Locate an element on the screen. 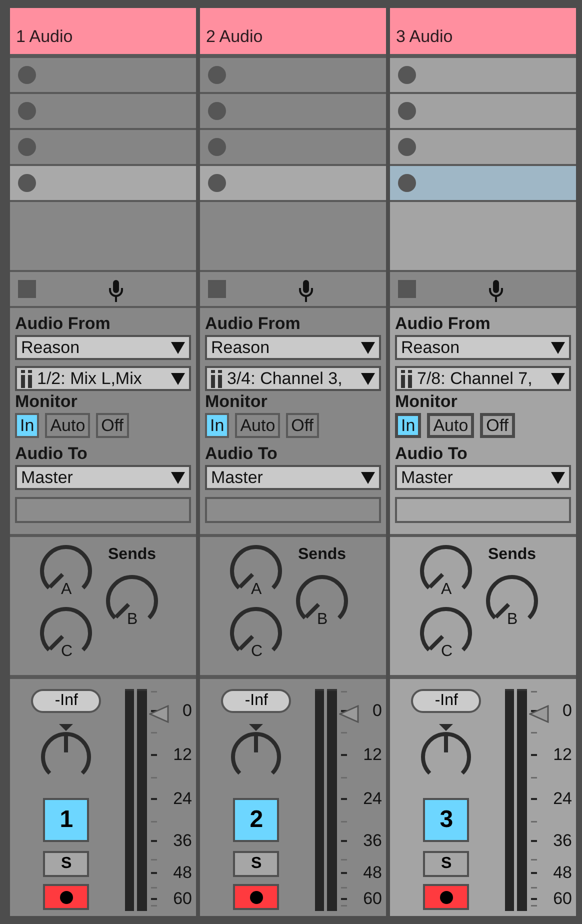 This screenshot has height=924, width=582. scale-label: 60 is located at coordinates (562, 899).